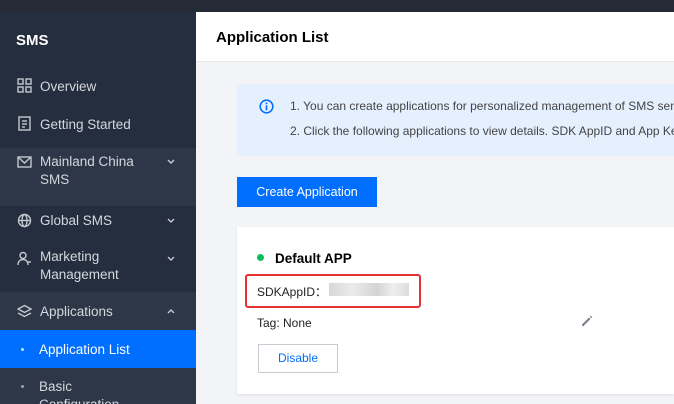 Image resolution: width=674 pixels, height=404 pixels. I want to click on status-dot, so click(260, 257).